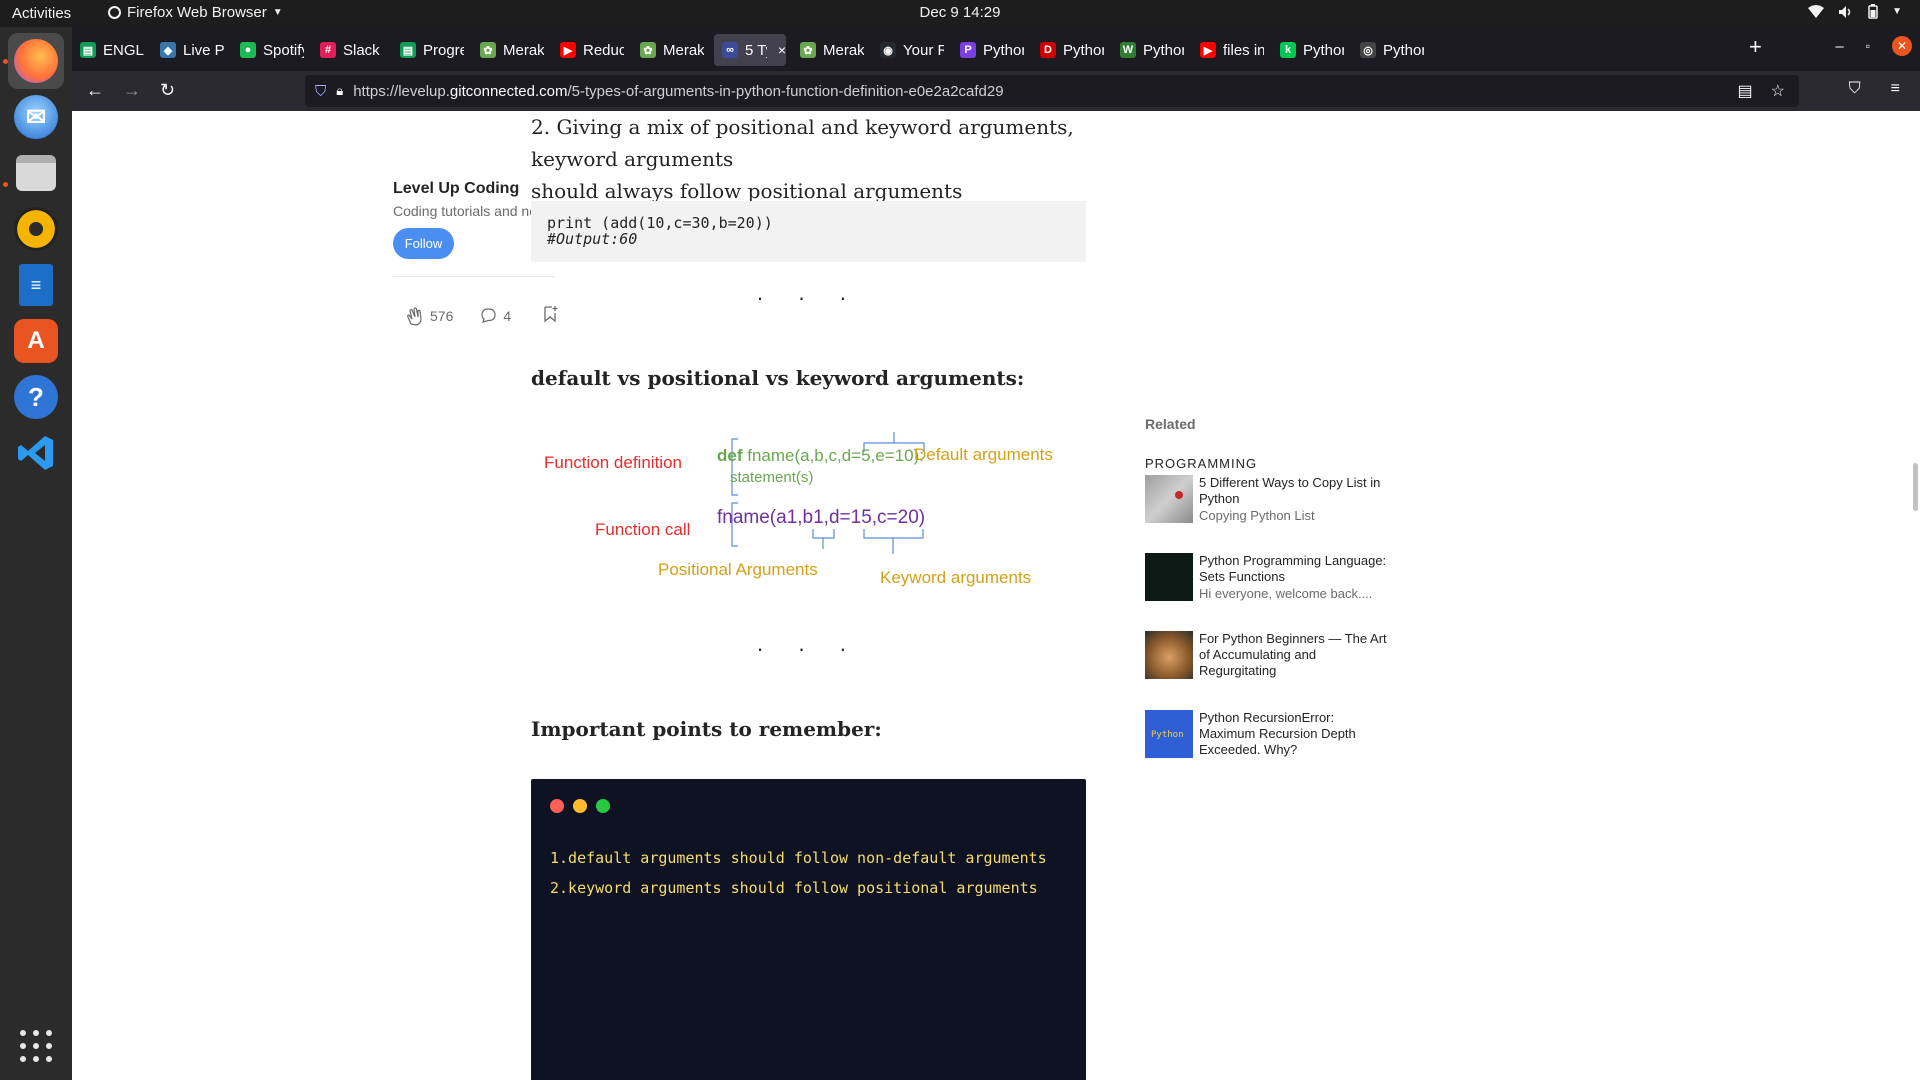 The width and height of the screenshot is (1920, 1080). What do you see at coordinates (488, 315) in the screenshot?
I see `comment-icon` at bounding box center [488, 315].